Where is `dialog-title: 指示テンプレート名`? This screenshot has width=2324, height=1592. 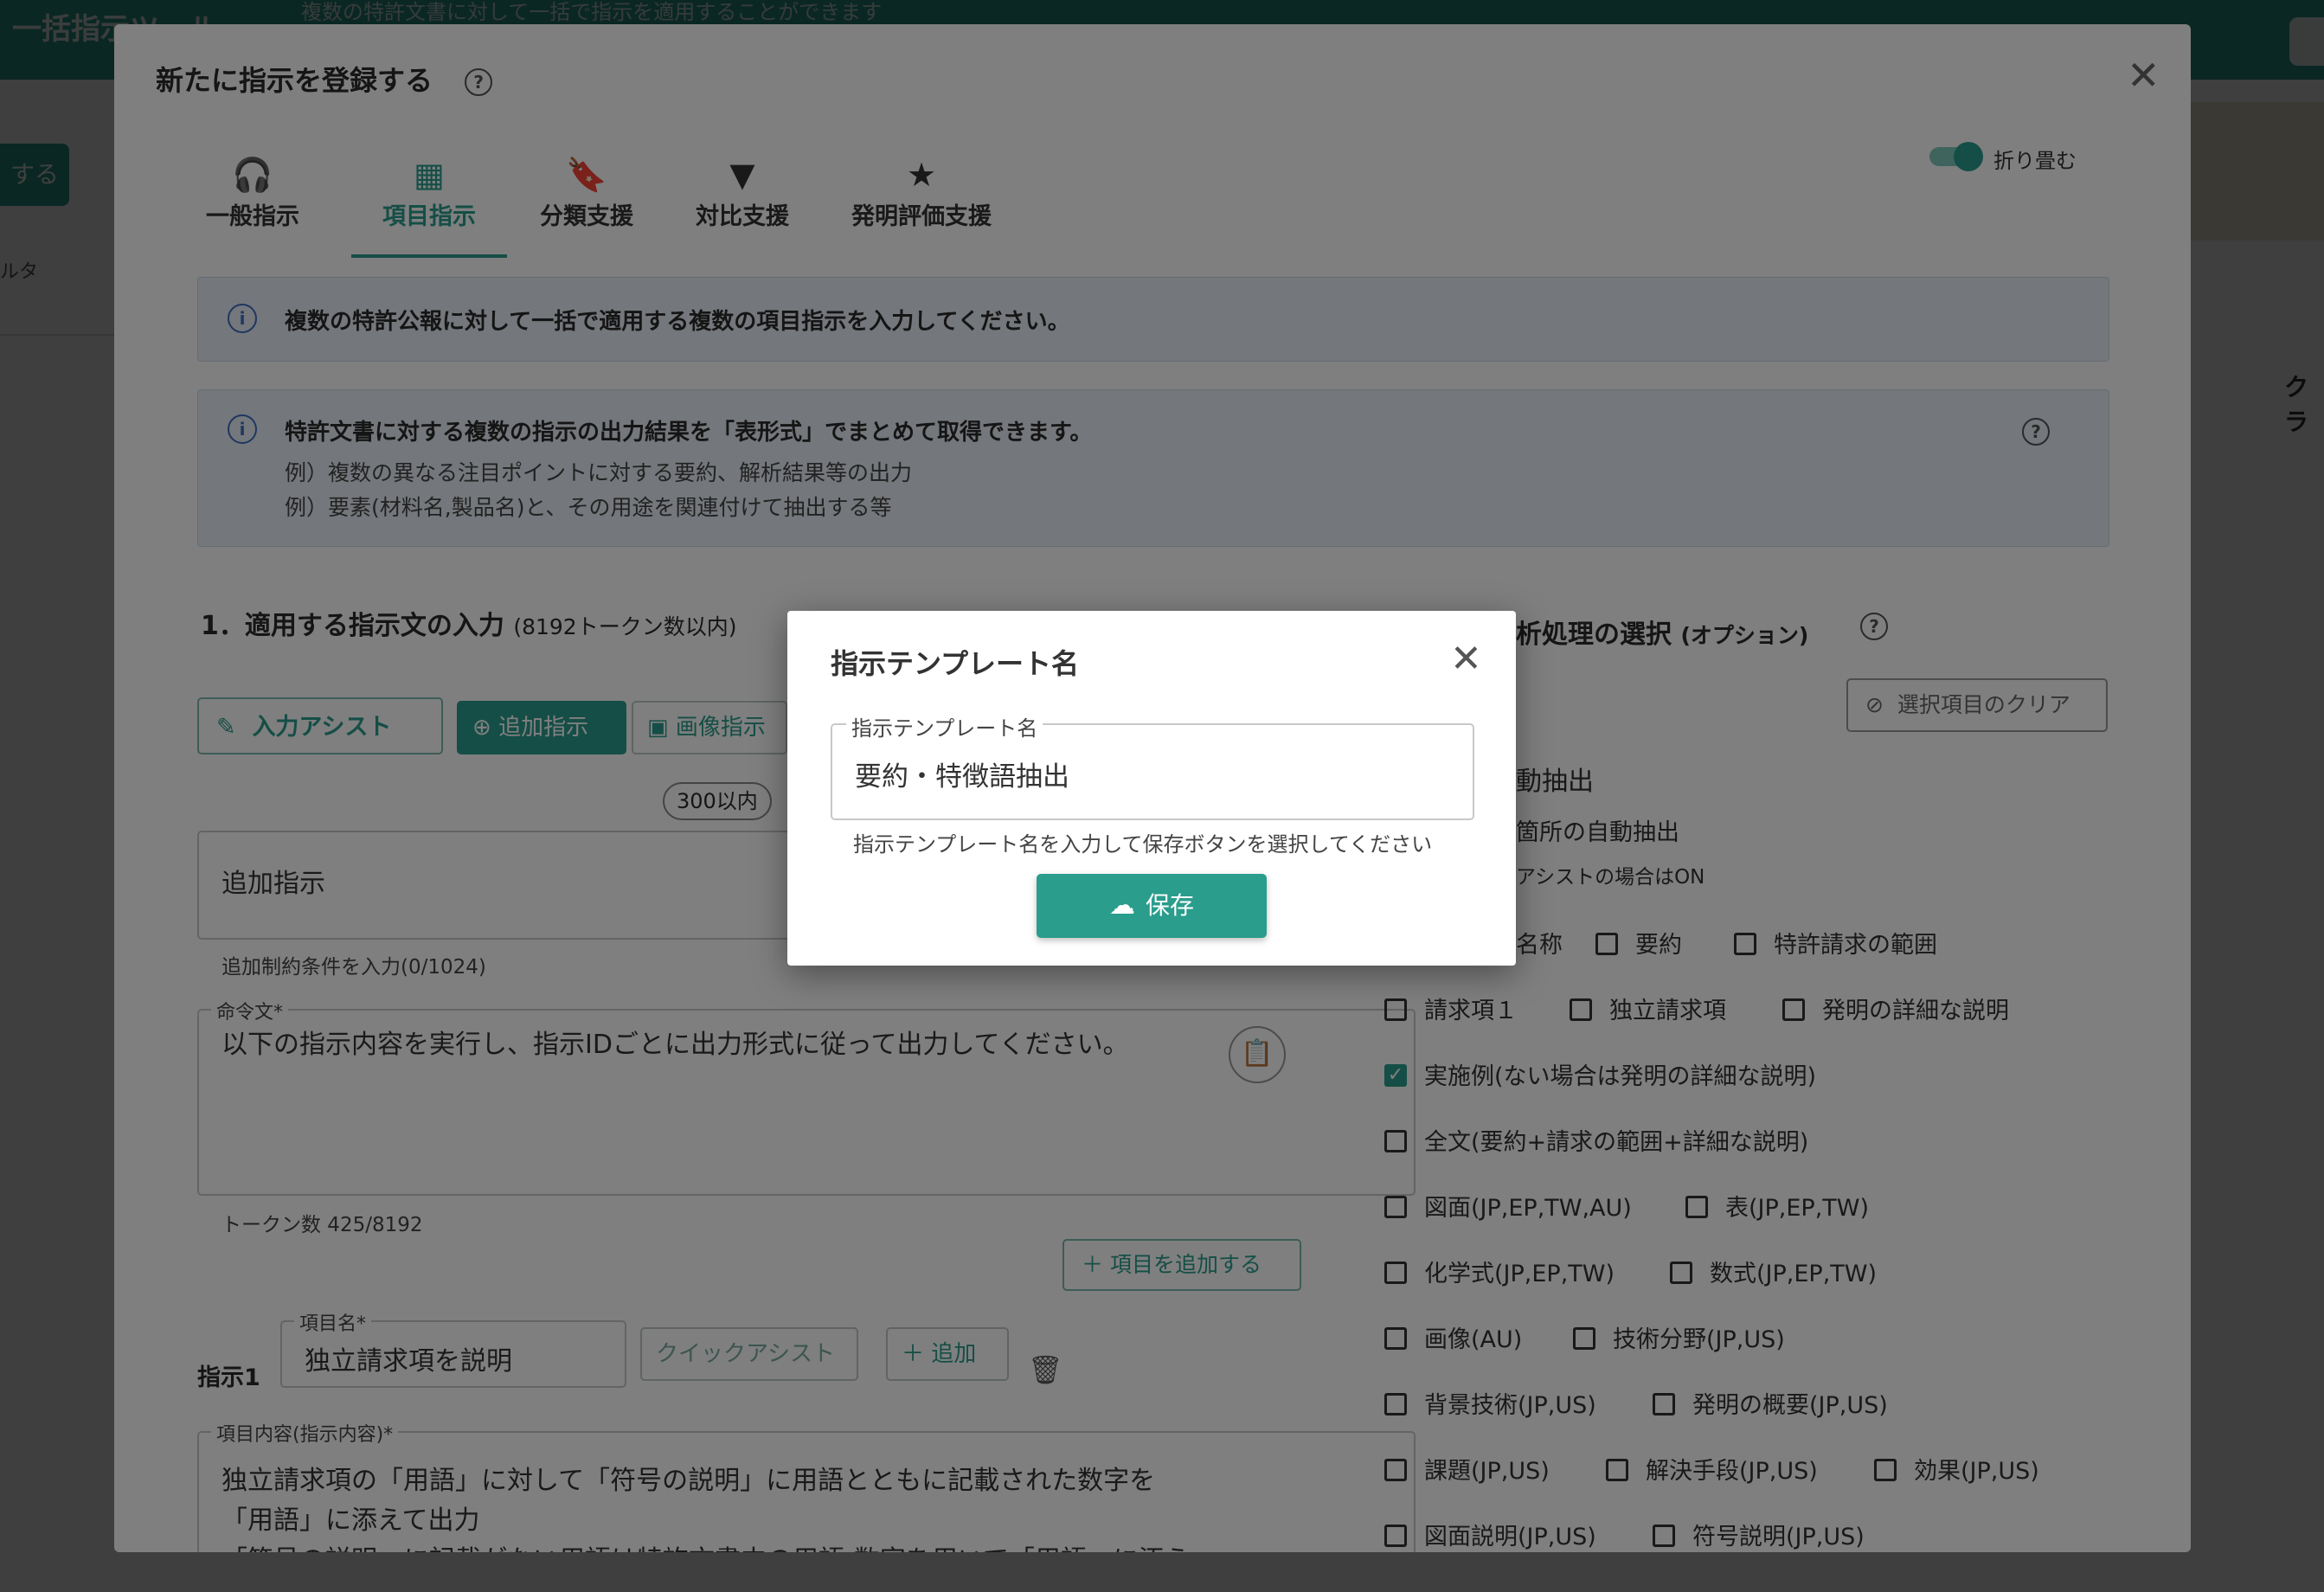 dialog-title: 指示テンプレート名 is located at coordinates (955, 663).